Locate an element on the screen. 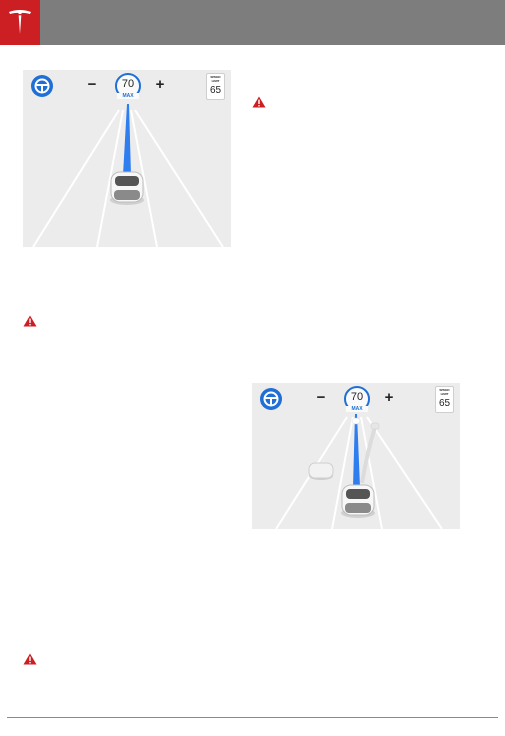  footer-divider is located at coordinates (252, 717).